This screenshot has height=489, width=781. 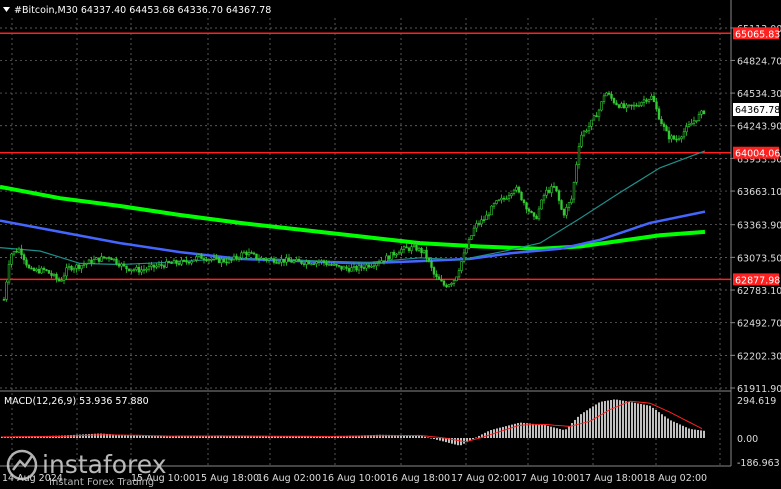 I want to click on price-tick-label: 61911.90, so click(x=759, y=389).